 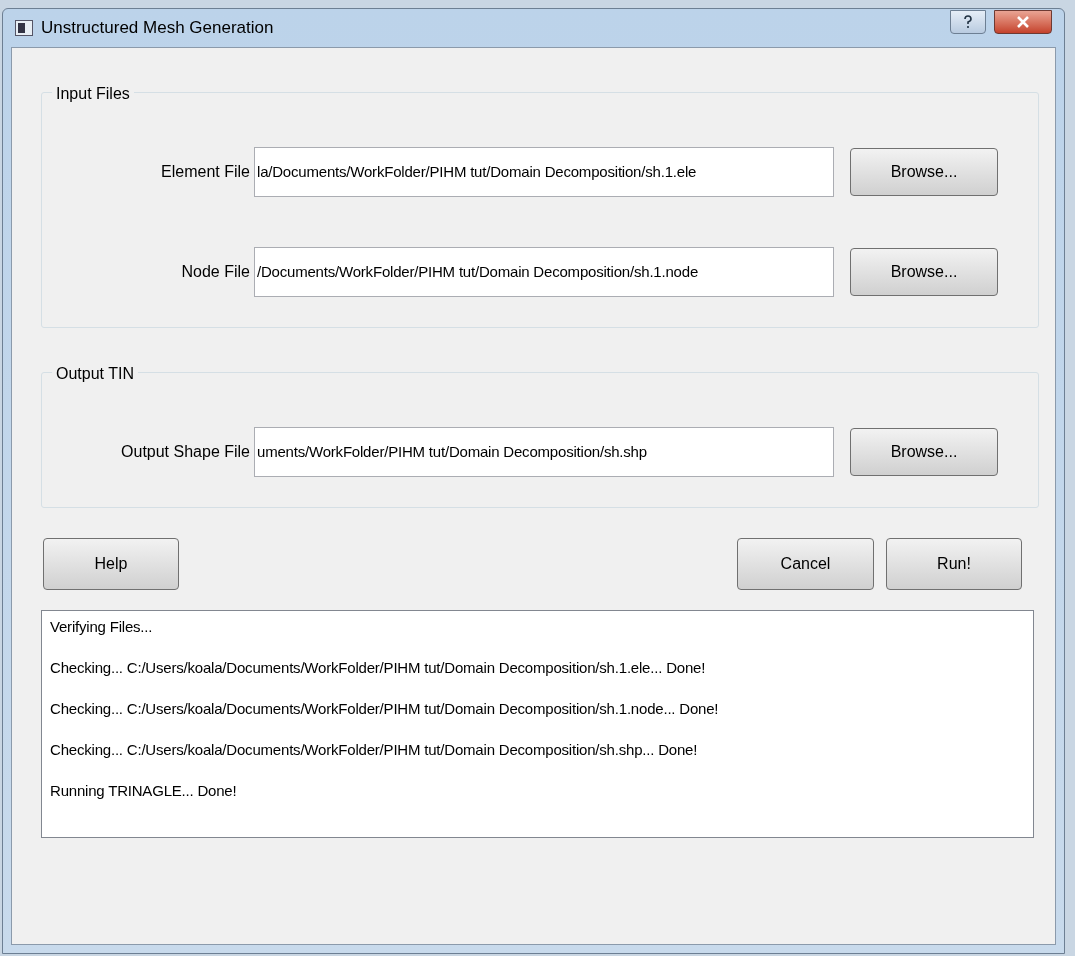 I want to click on file-path-field: la/Documents/WorkFolder/PIHM tut/Domain Decomposition/sh.1.ele, so click(x=544, y=172).